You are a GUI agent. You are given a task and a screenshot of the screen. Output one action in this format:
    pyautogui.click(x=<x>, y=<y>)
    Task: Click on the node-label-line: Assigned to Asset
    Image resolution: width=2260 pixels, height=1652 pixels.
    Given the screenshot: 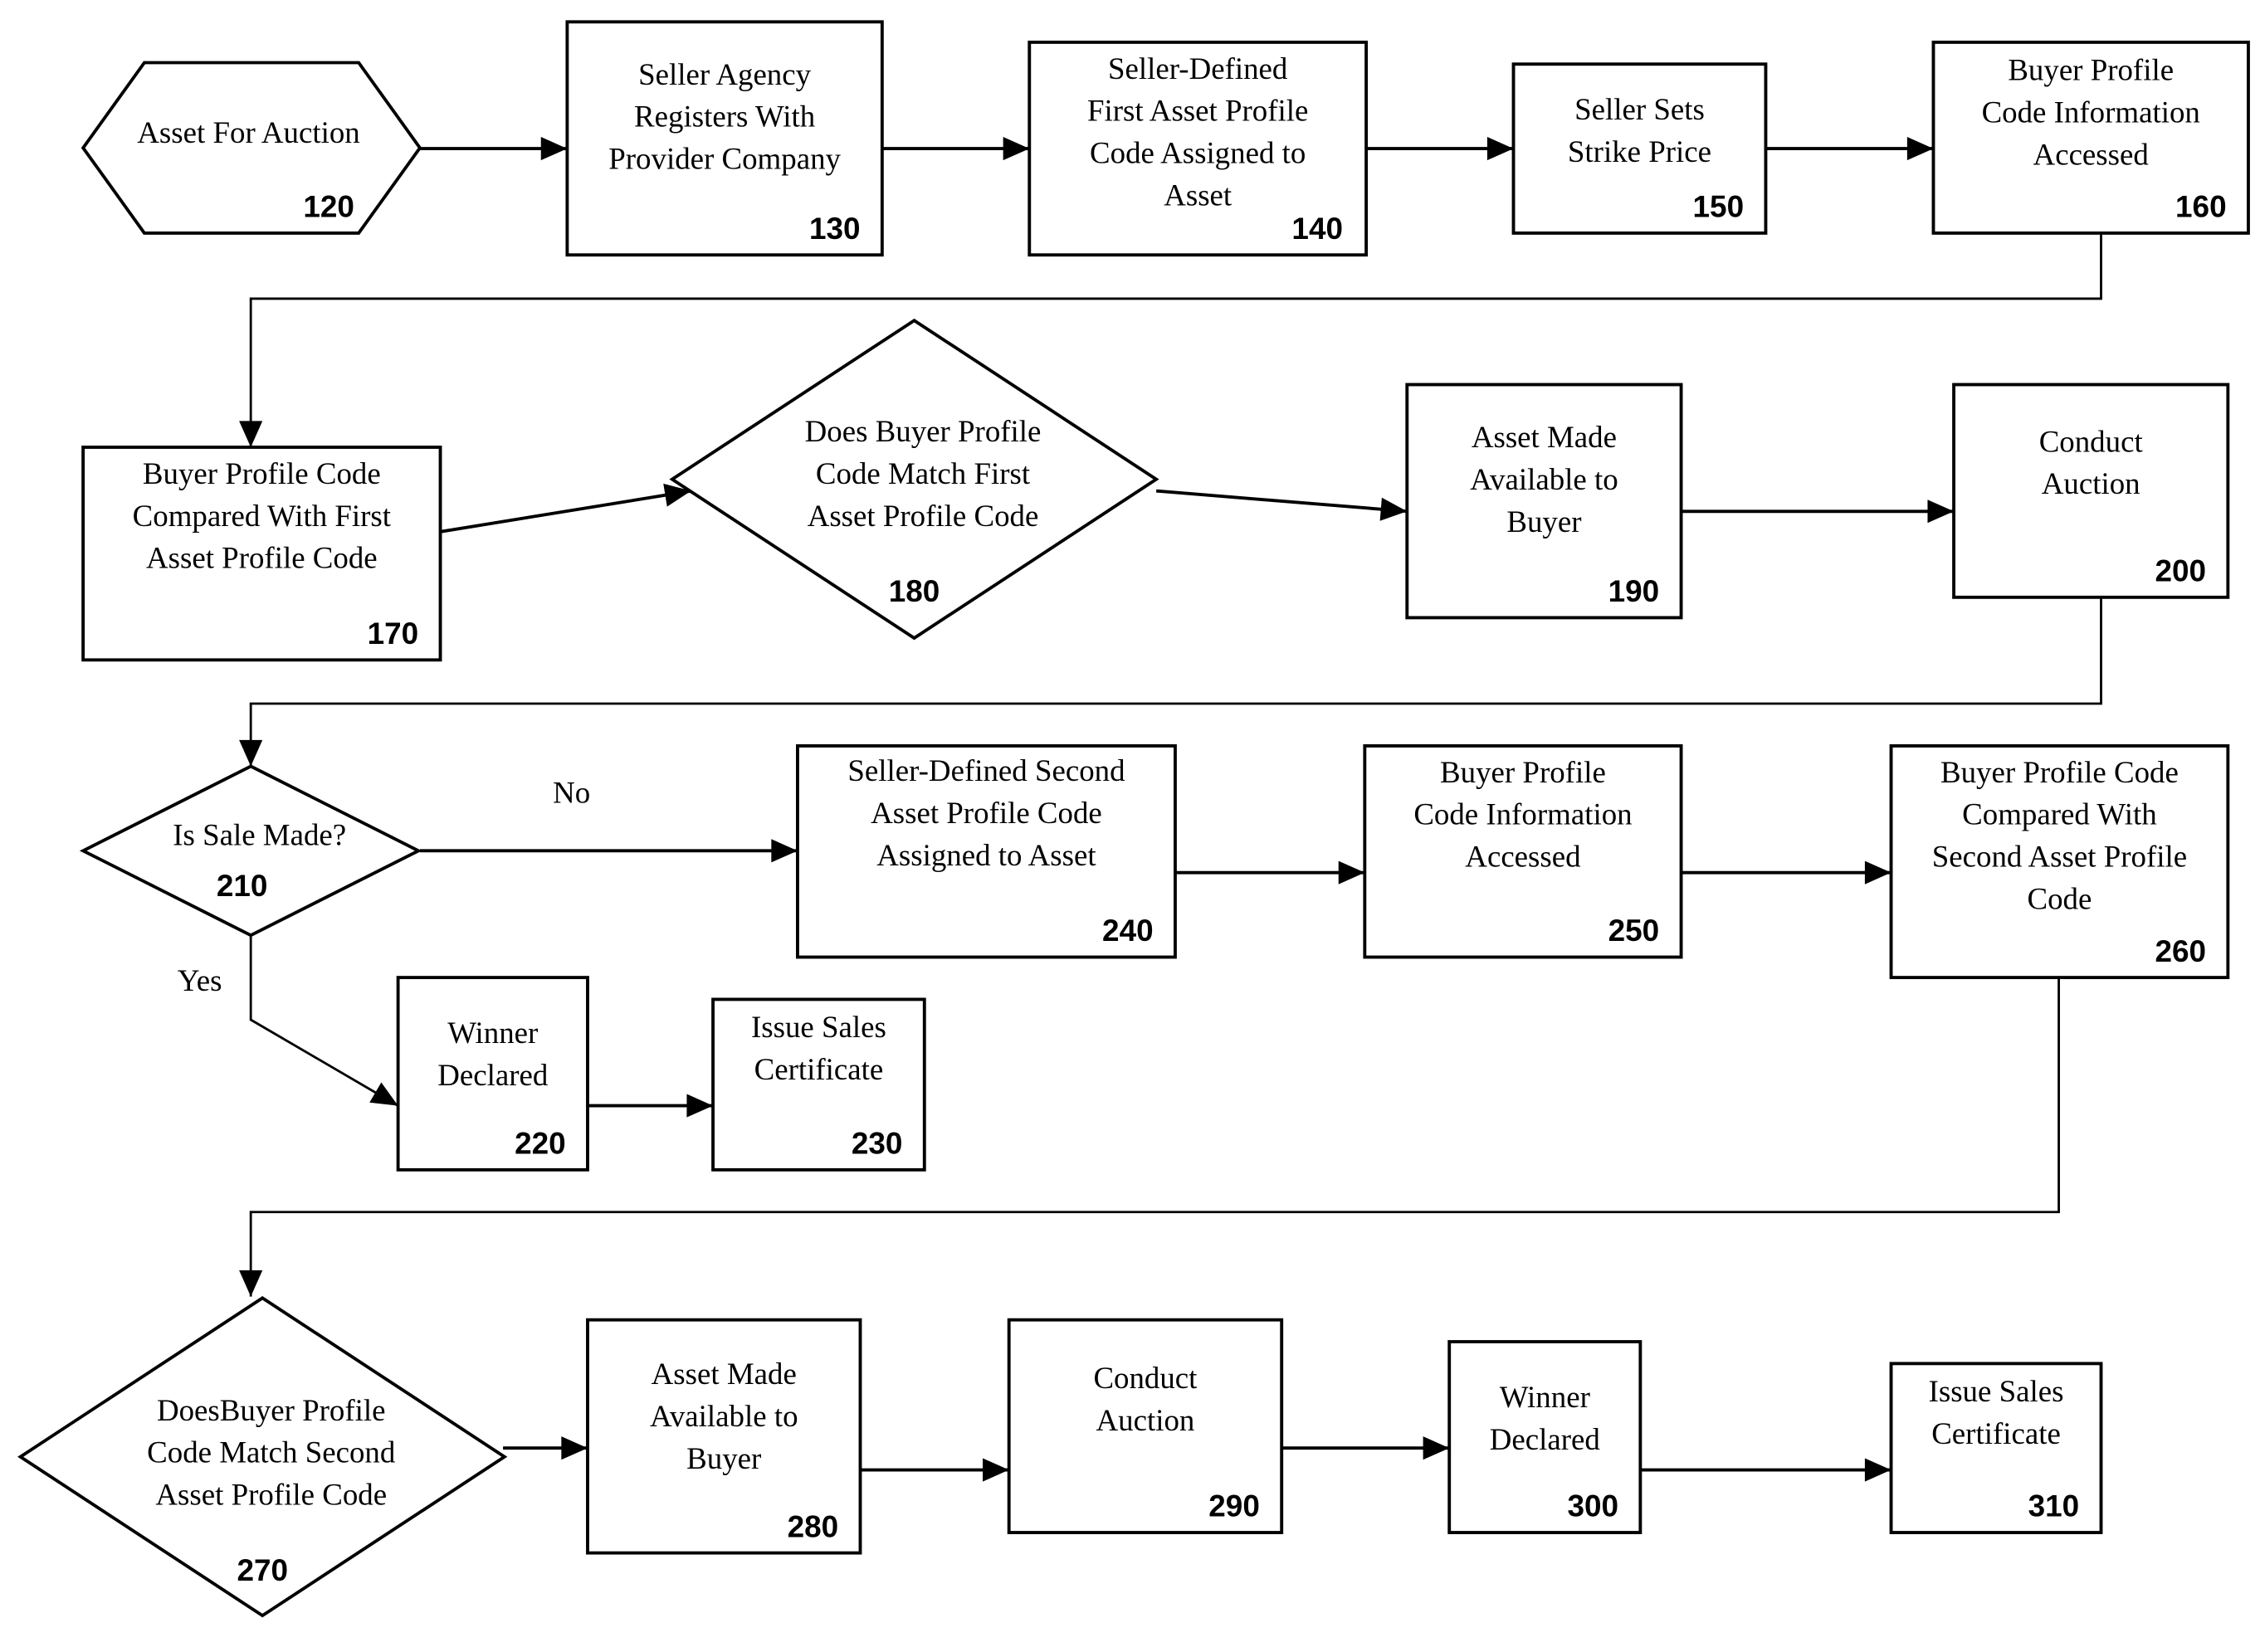 What is the action you would take?
    pyautogui.click(x=986, y=855)
    